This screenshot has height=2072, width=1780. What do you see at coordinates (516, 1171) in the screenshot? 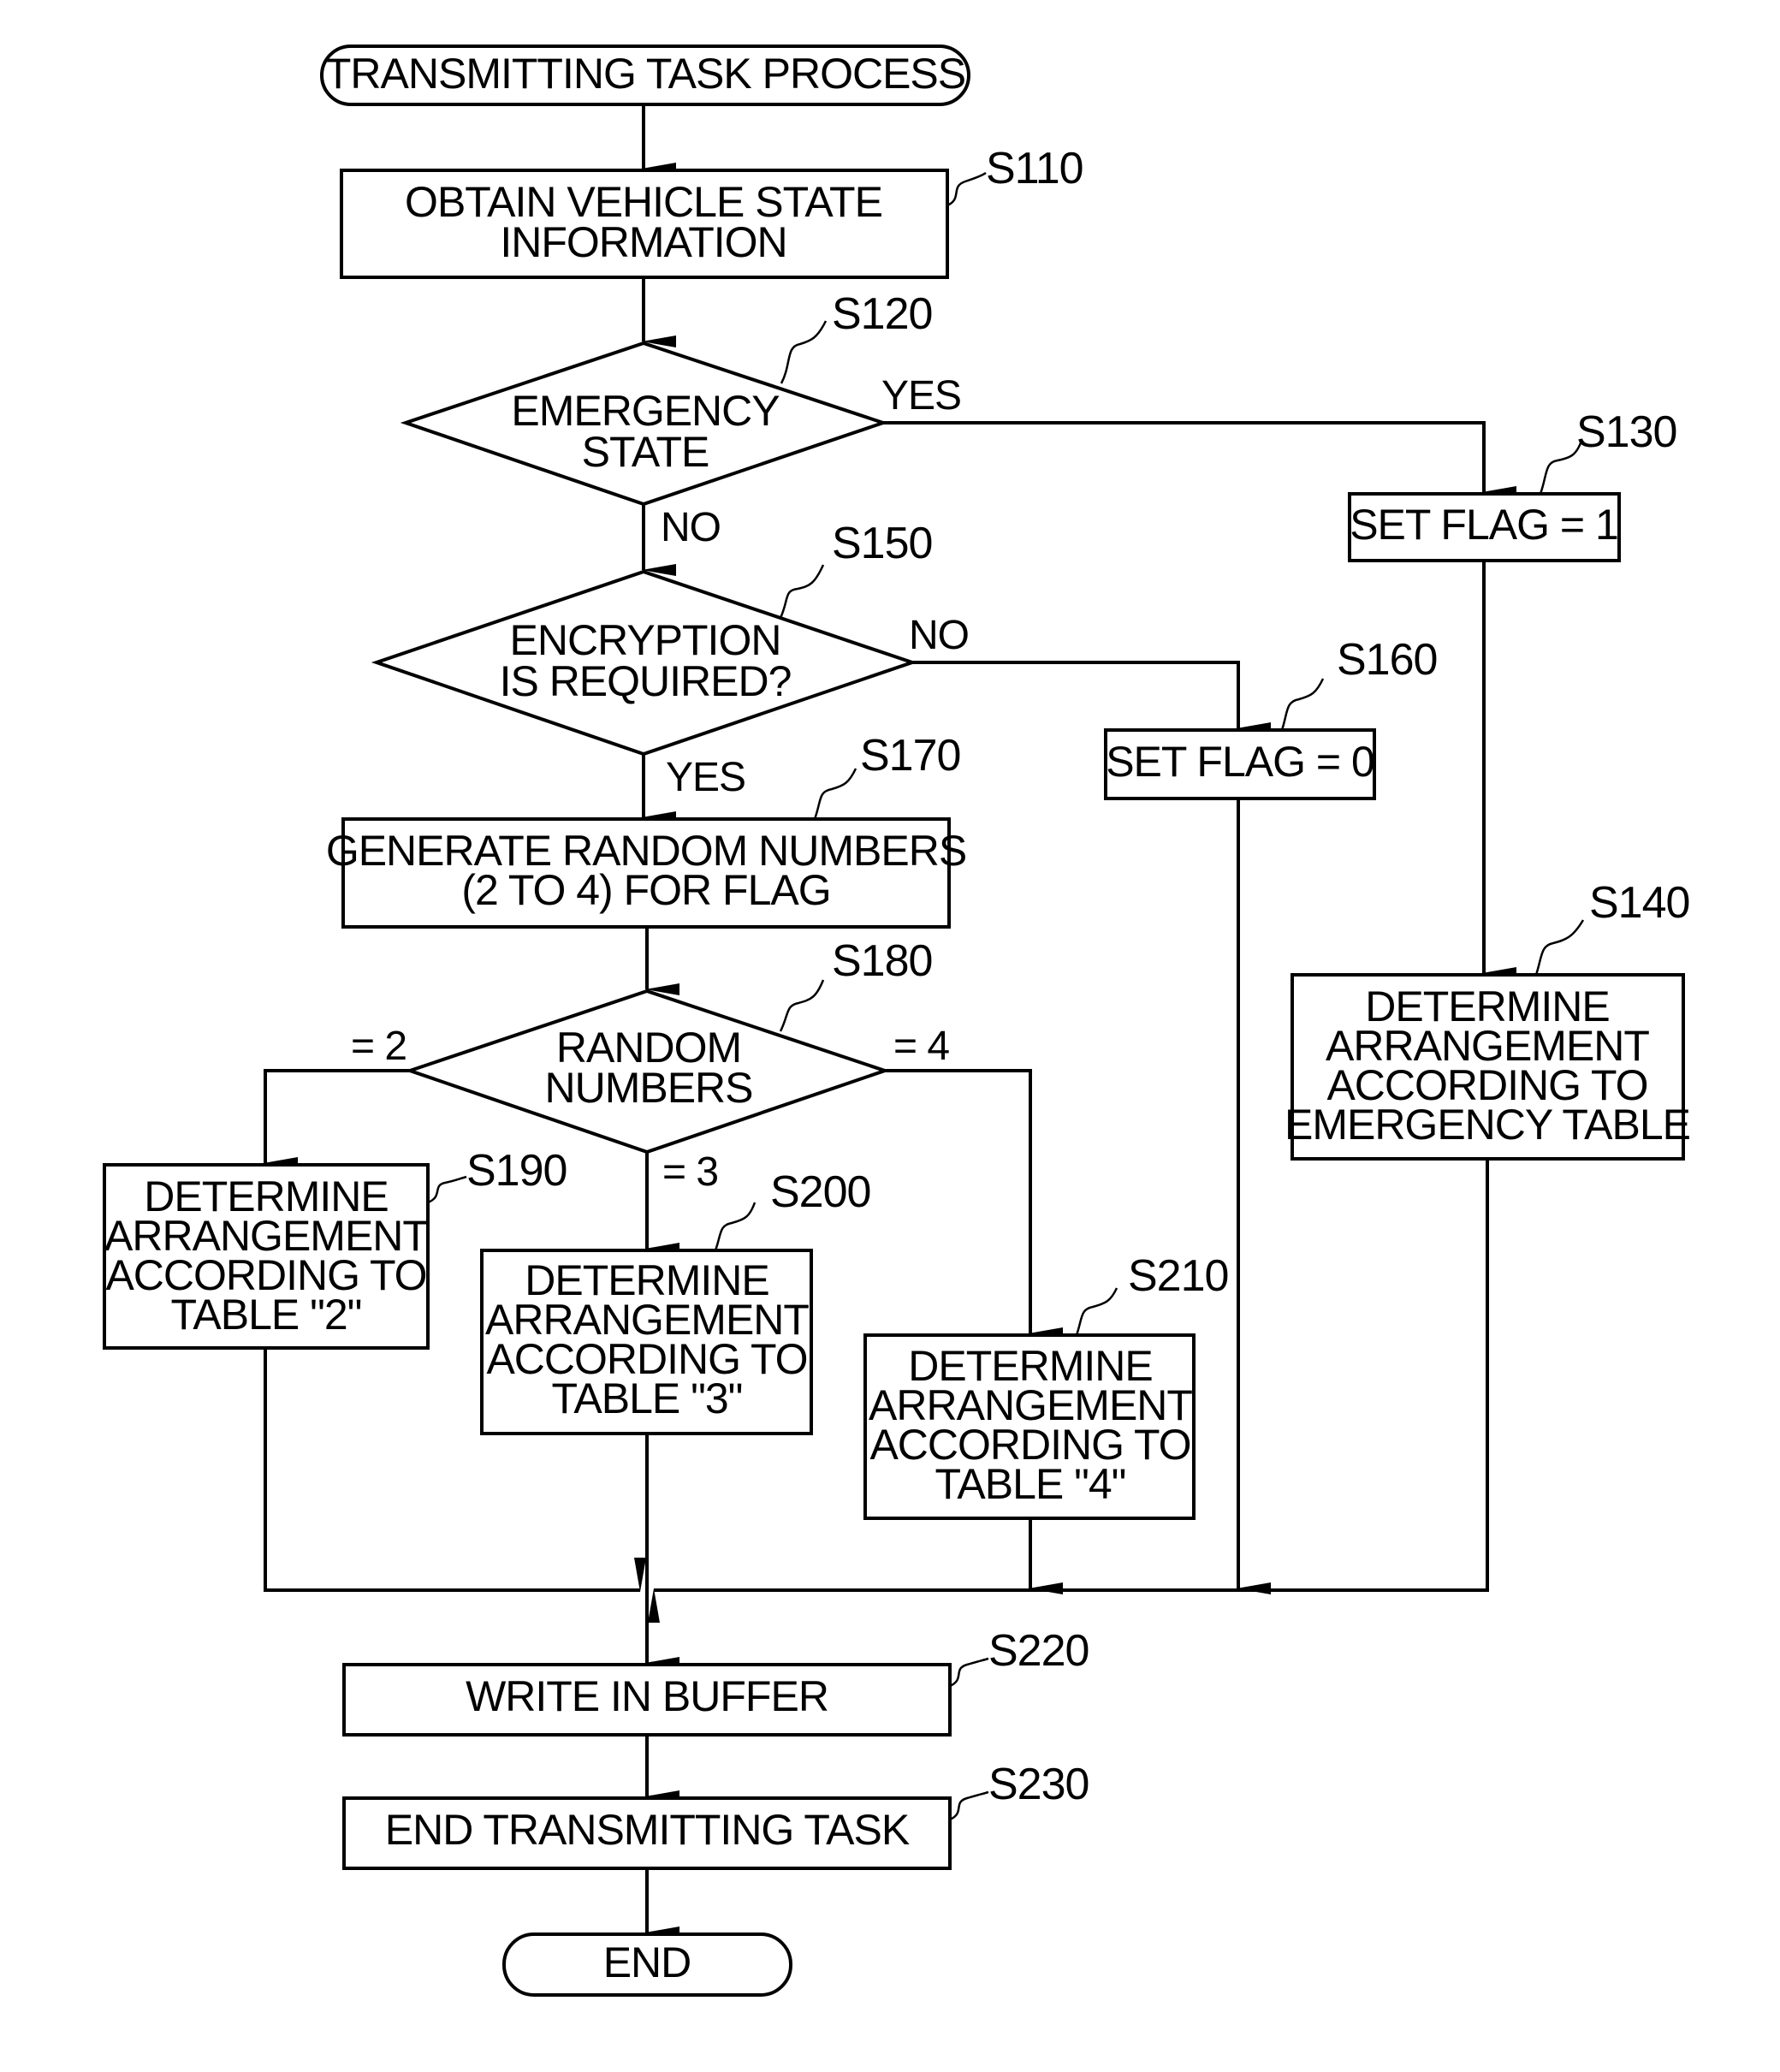
I see `s190-step-id: S190` at bounding box center [516, 1171].